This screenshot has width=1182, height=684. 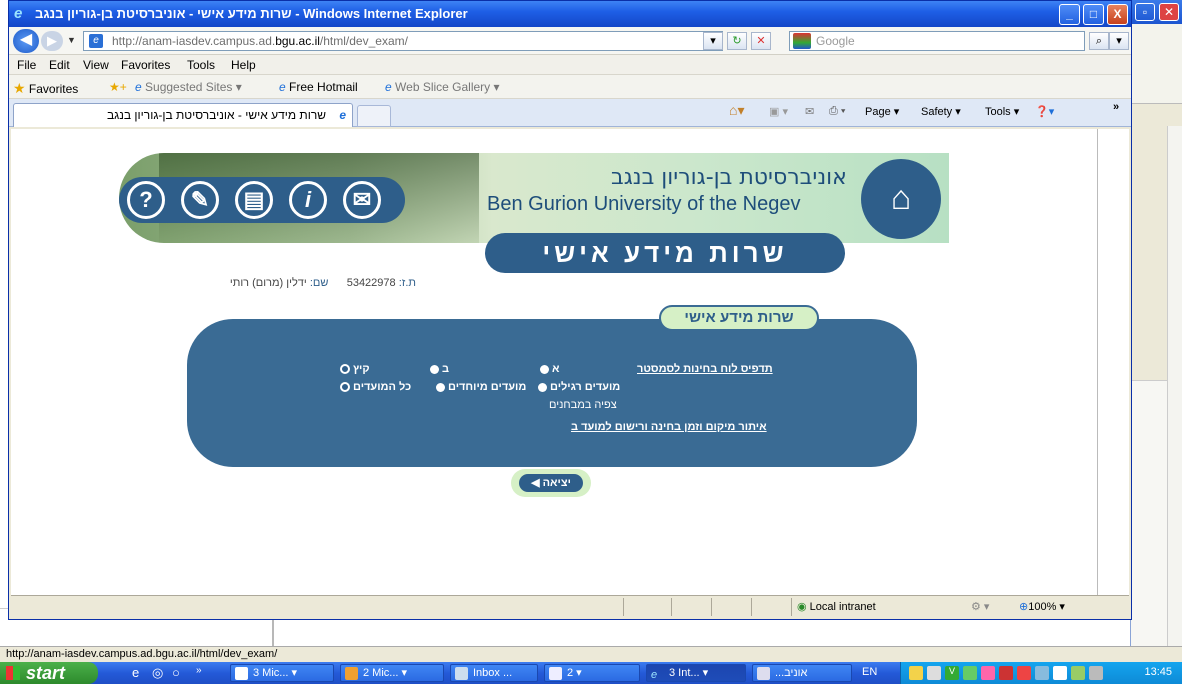 I want to click on pen-icon: ✎, so click(x=200, y=200).